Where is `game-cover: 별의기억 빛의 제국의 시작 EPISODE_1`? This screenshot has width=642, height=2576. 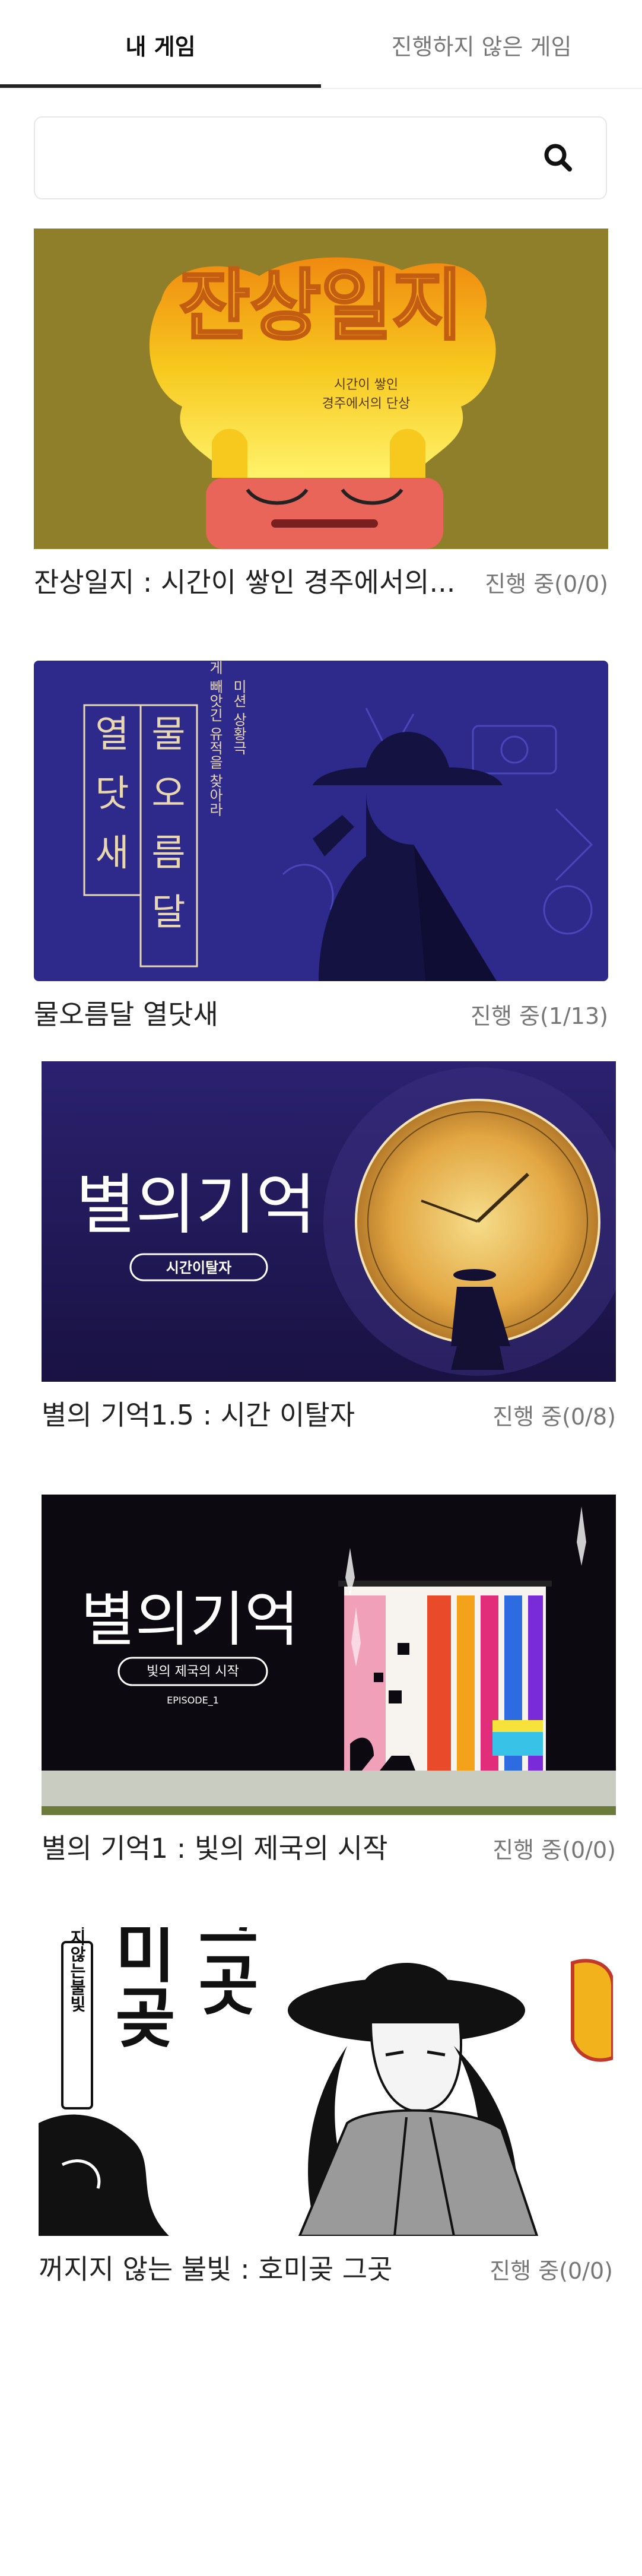 game-cover: 별의기억 빛의 제국의 시작 EPISODE_1 is located at coordinates (329, 1655).